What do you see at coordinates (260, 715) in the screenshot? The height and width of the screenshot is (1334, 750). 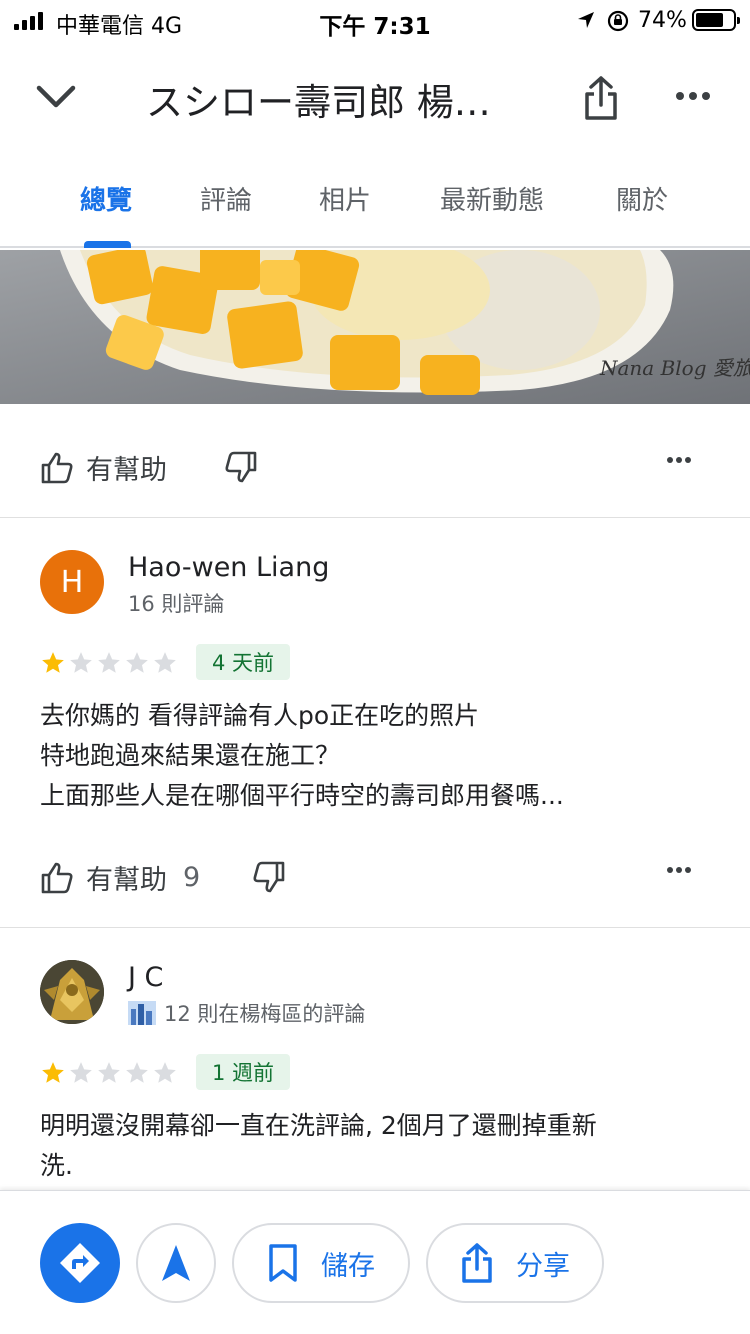 I see `review-text-line: 去你媽的 看得評論有人po正在吃的照片` at bounding box center [260, 715].